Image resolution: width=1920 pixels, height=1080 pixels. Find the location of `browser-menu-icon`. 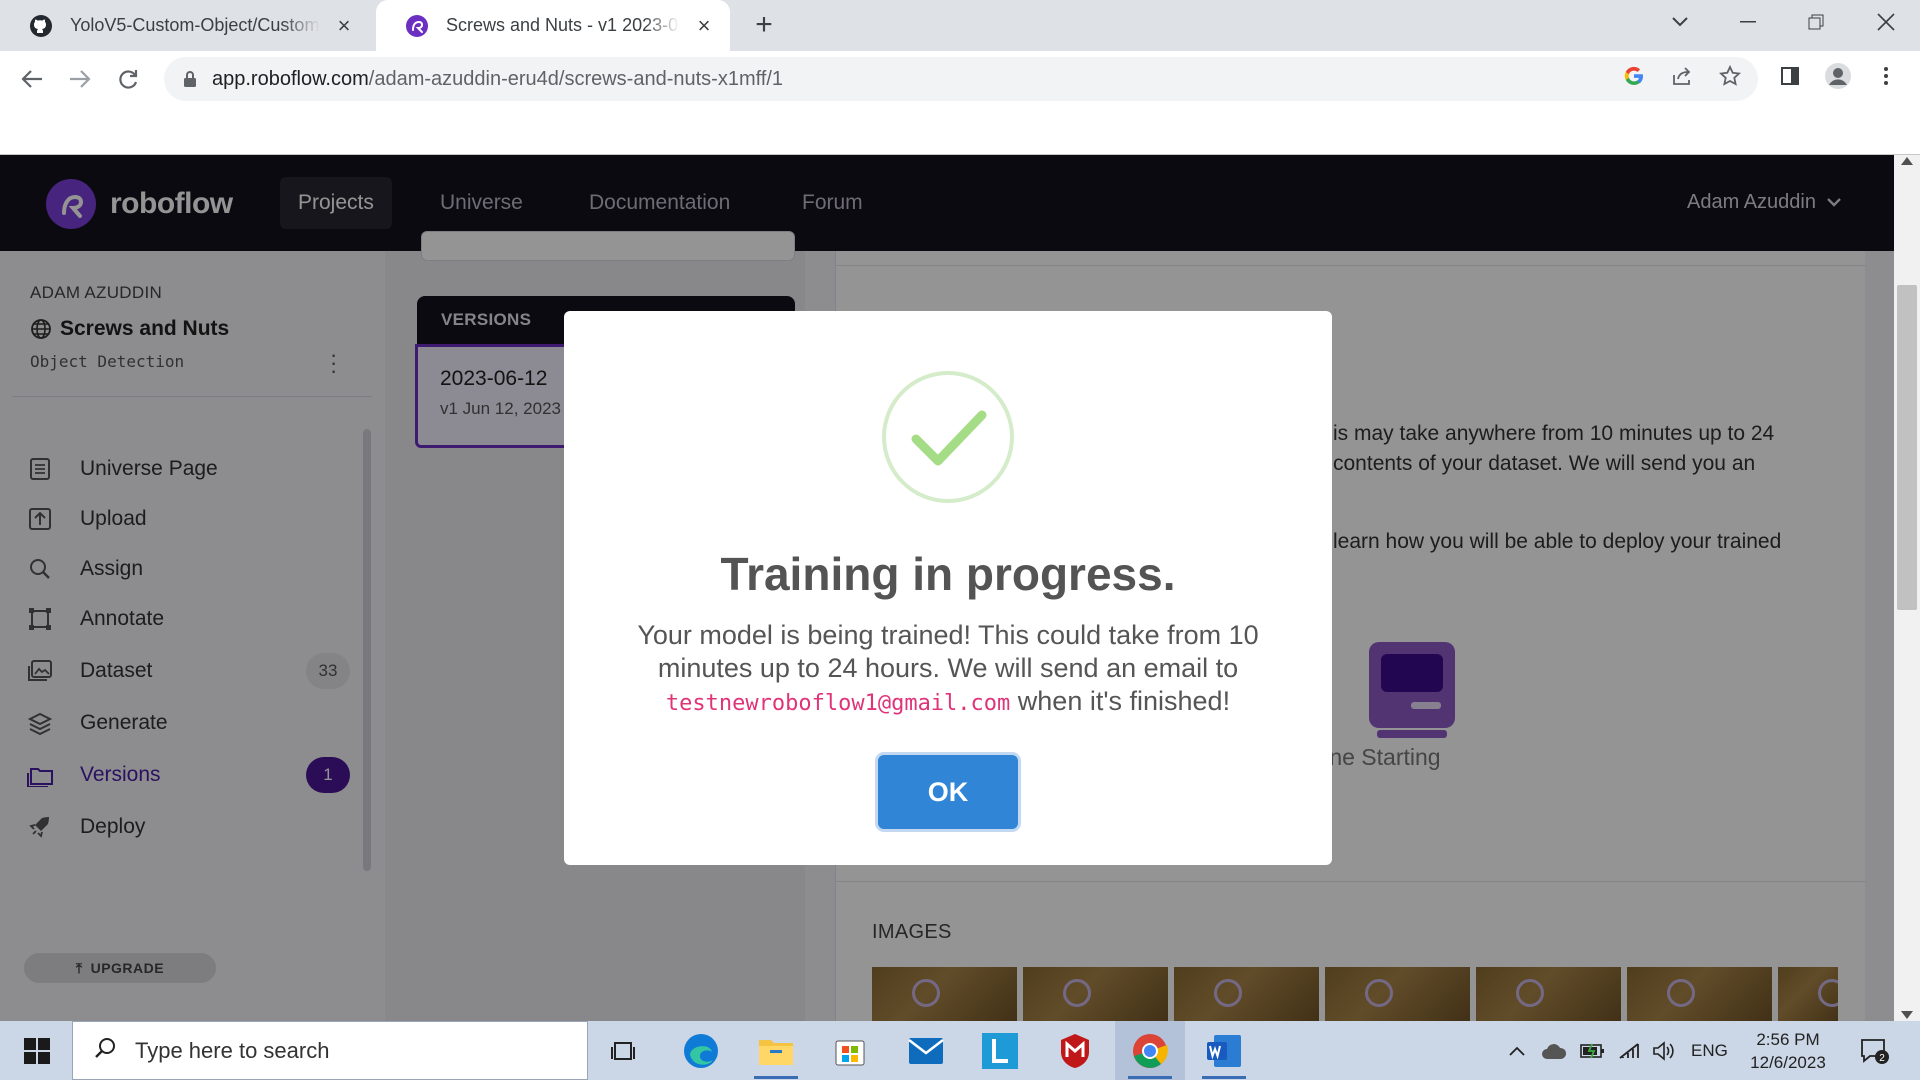

browser-menu-icon is located at coordinates (1886, 76).